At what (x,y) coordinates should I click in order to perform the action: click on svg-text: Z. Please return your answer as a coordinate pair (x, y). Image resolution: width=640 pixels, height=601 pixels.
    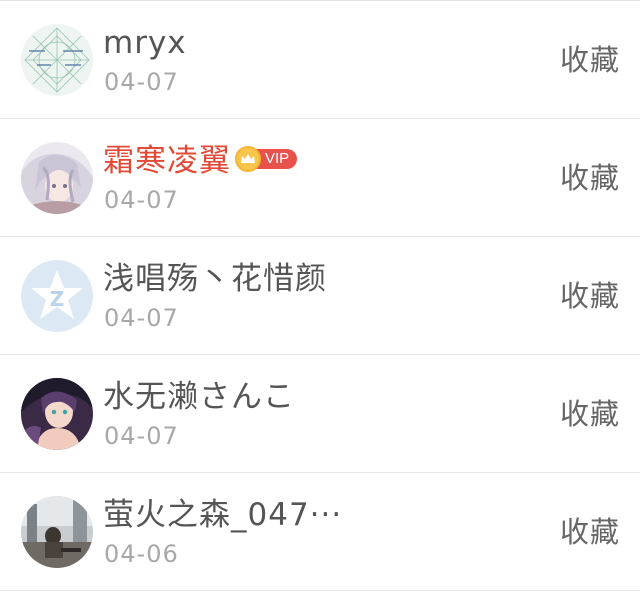
    Looking at the image, I should click on (57, 299).